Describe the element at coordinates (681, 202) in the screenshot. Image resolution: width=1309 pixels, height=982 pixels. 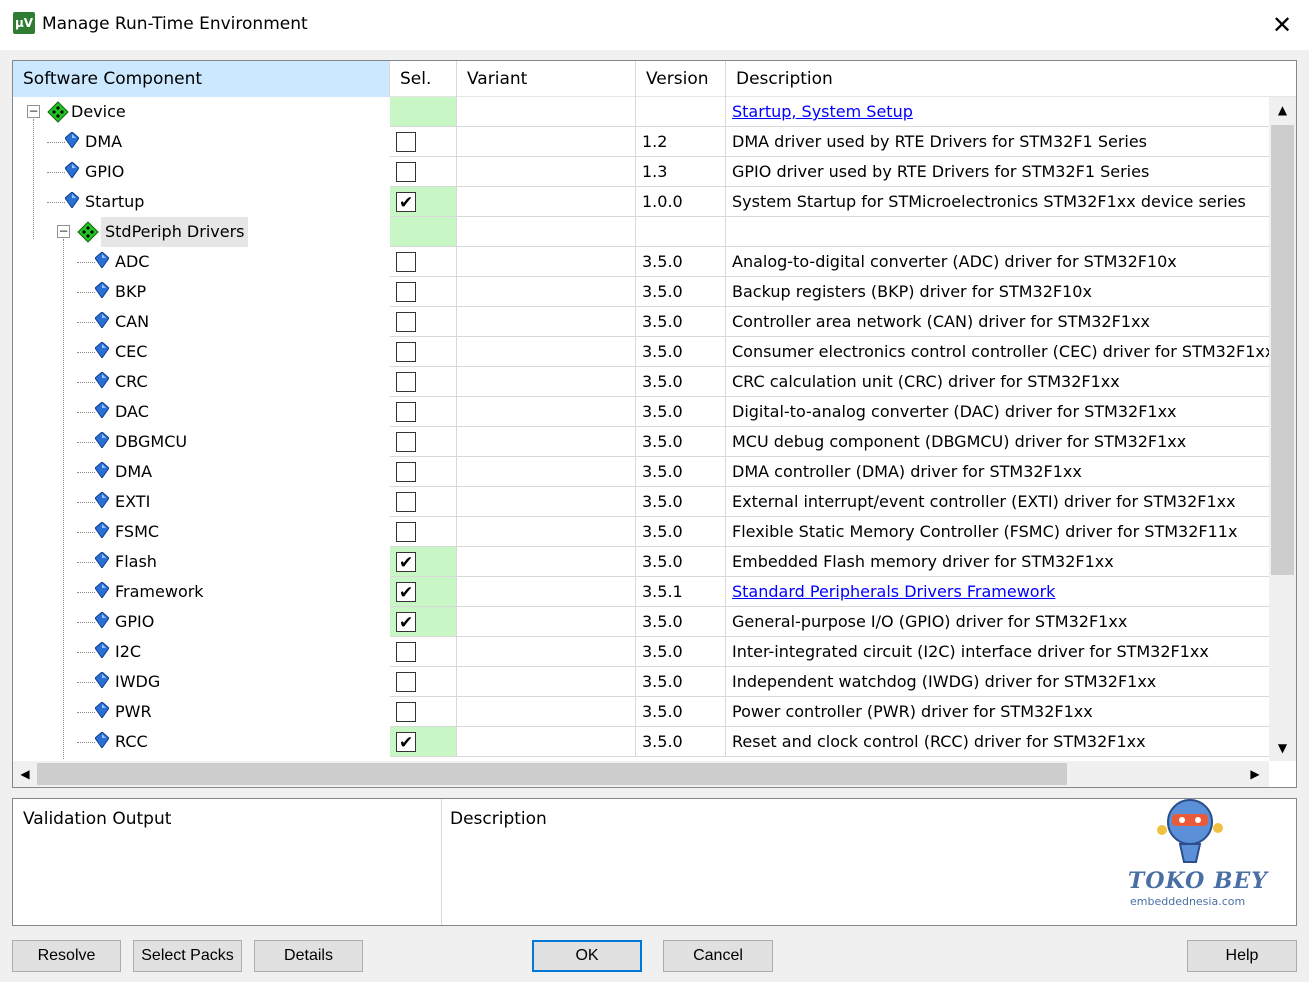
I see `version-cell: 1.0.0` at that location.